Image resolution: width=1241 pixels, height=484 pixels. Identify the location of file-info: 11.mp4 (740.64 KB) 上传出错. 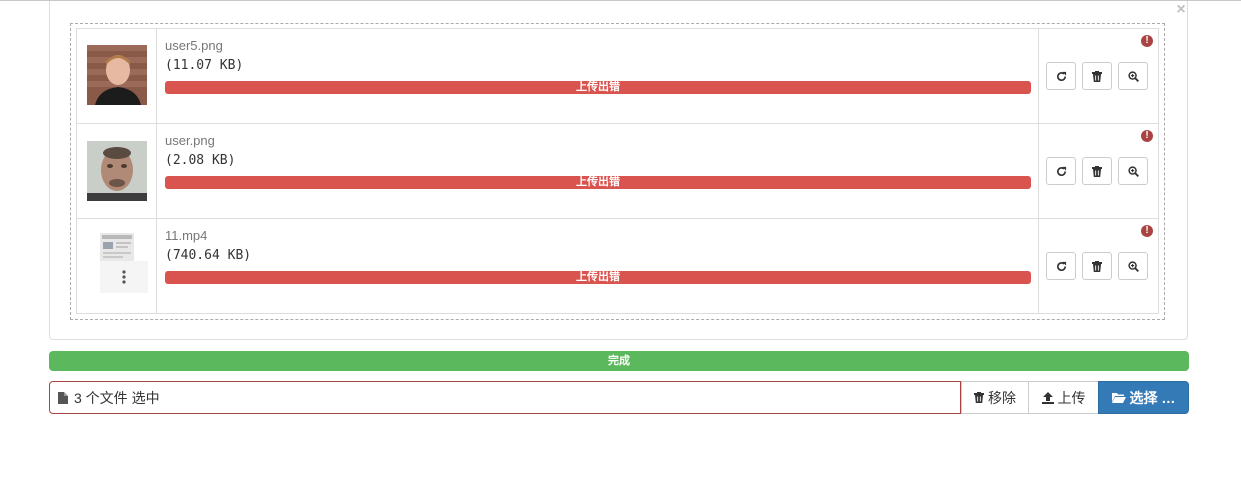
(598, 255).